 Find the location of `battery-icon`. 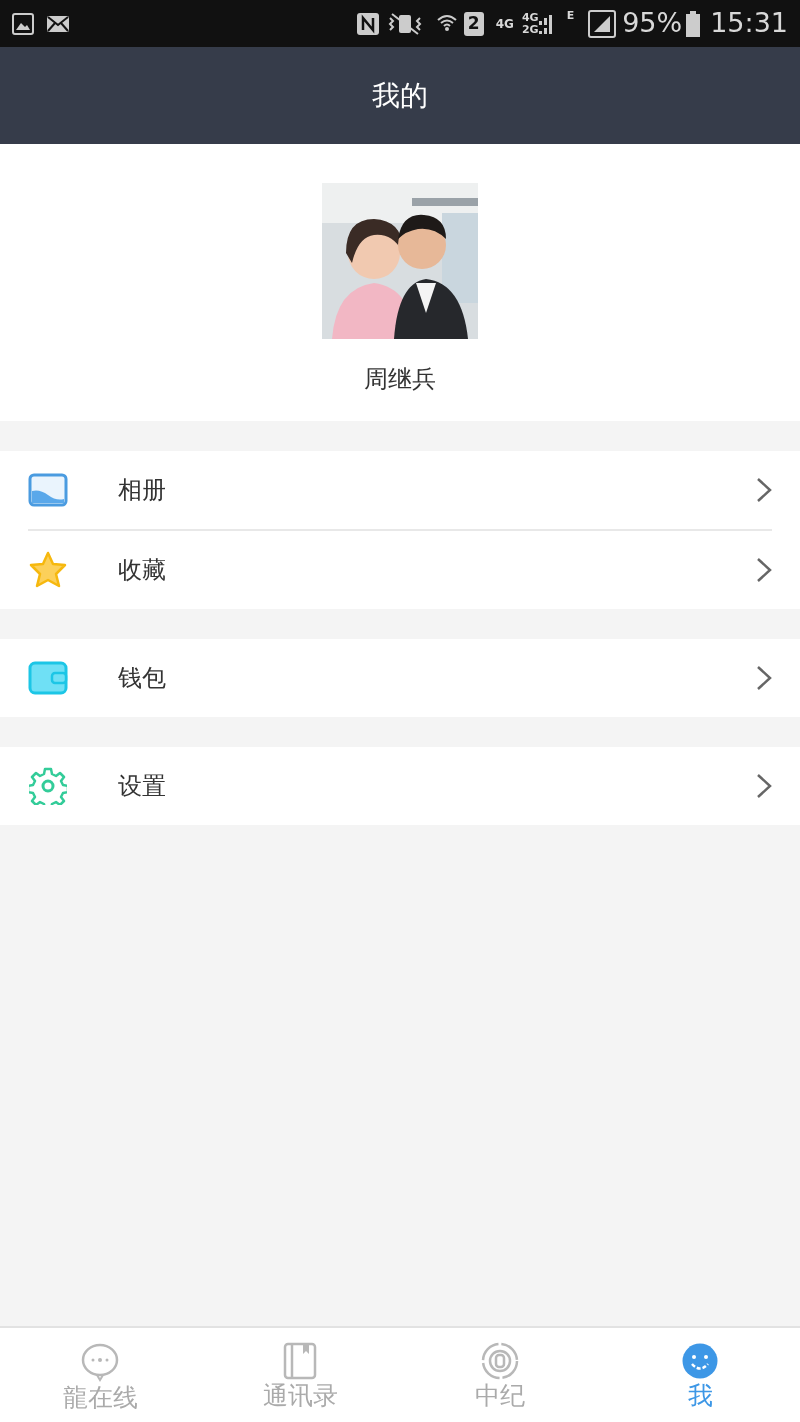

battery-icon is located at coordinates (693, 23).